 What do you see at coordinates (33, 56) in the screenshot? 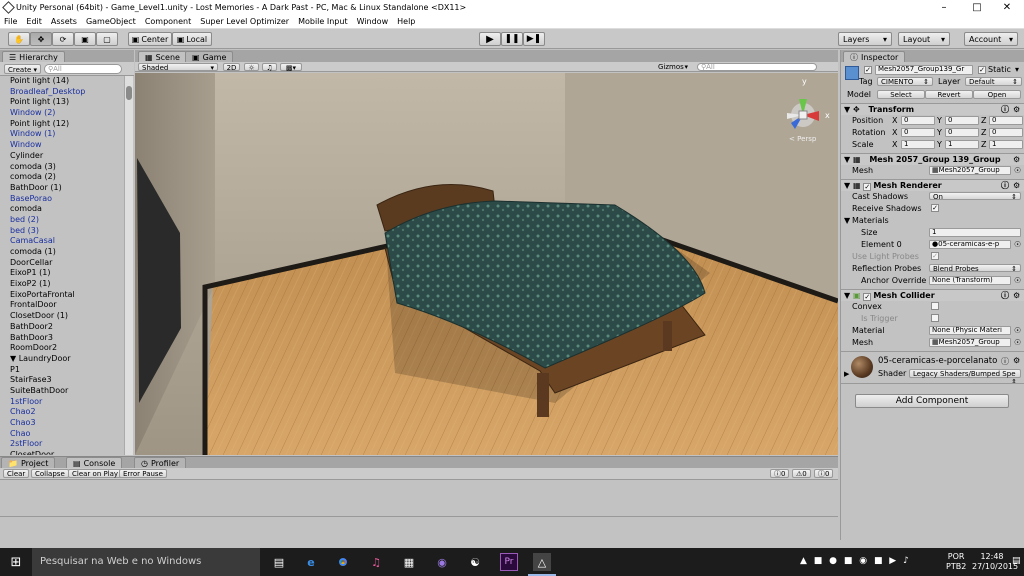
I see `tab-hierarchy: ☰ Hierarchy` at bounding box center [33, 56].